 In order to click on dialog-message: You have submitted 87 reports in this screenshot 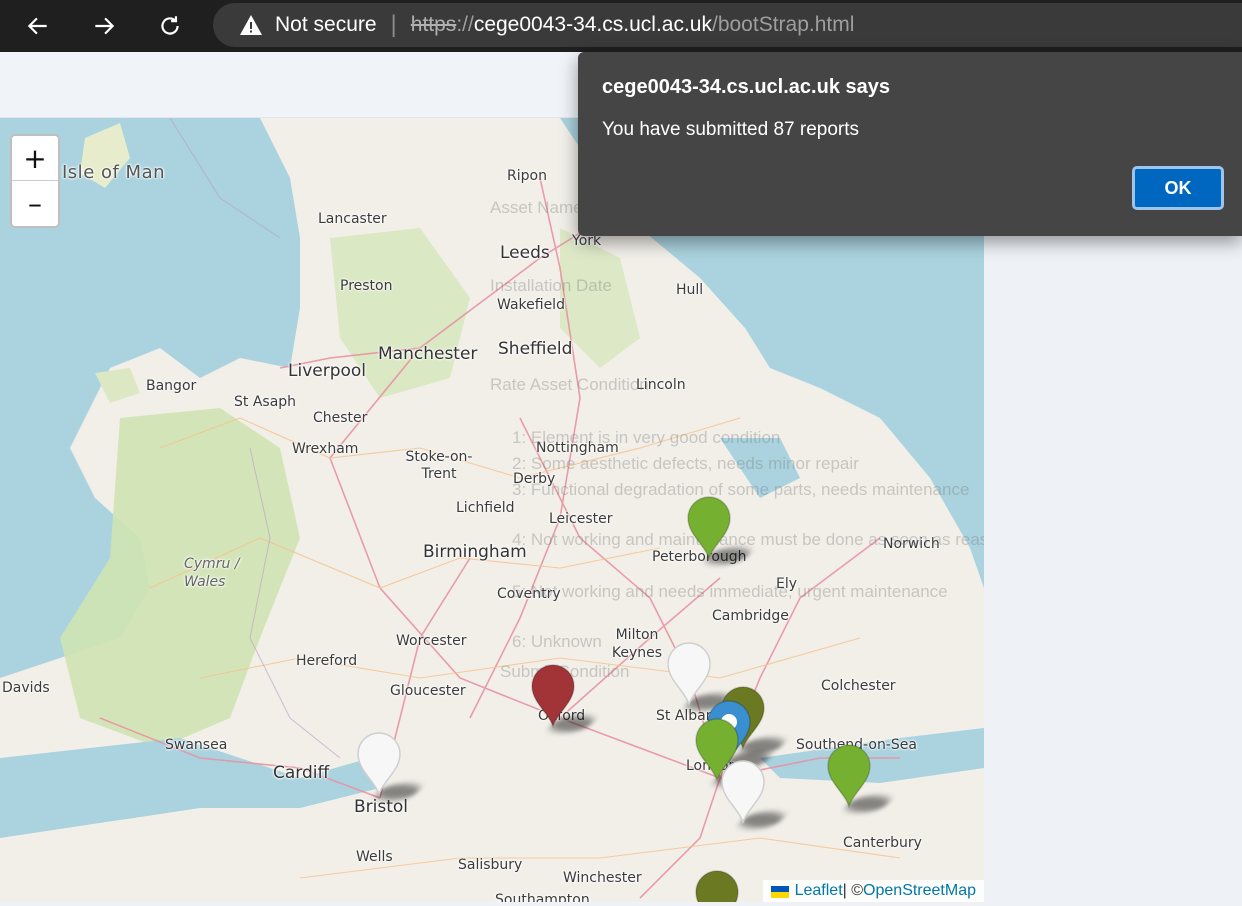, I will do `click(731, 129)`.